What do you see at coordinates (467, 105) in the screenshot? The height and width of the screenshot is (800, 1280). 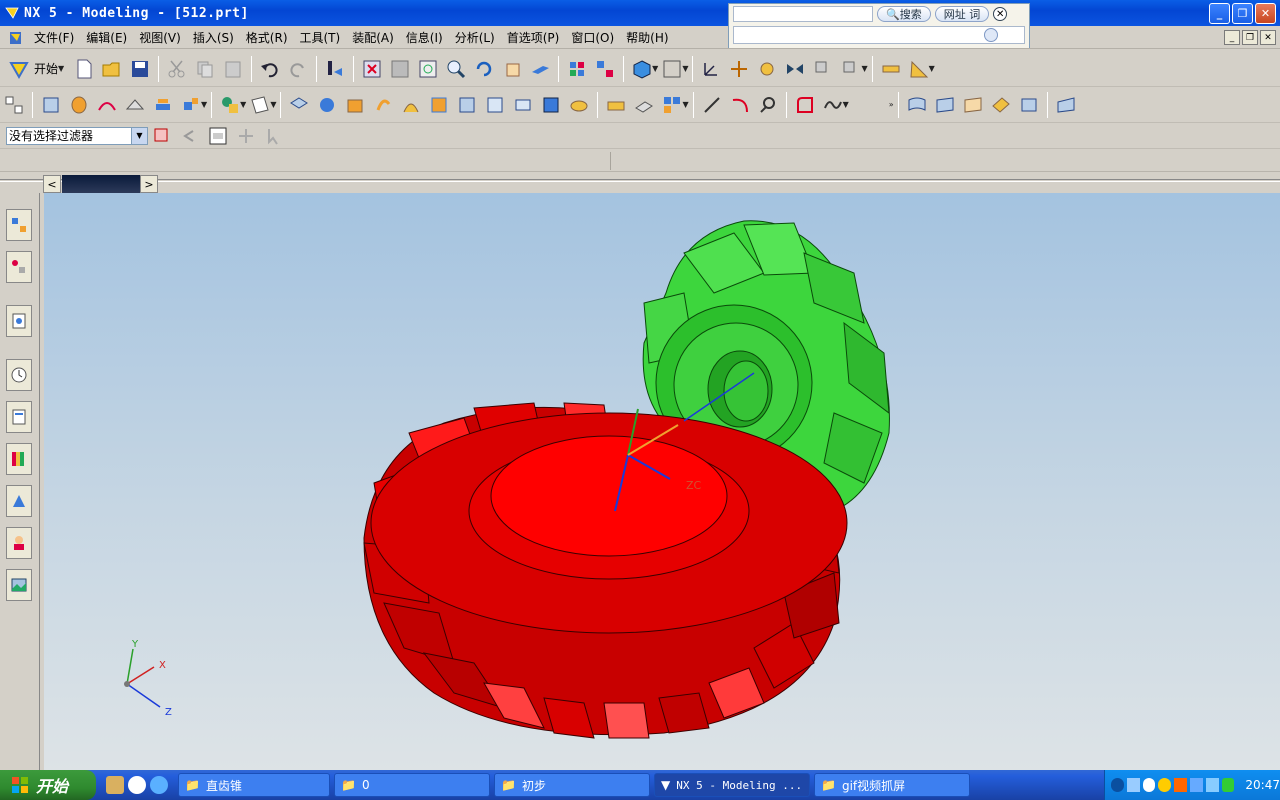 I see `hole-button` at bounding box center [467, 105].